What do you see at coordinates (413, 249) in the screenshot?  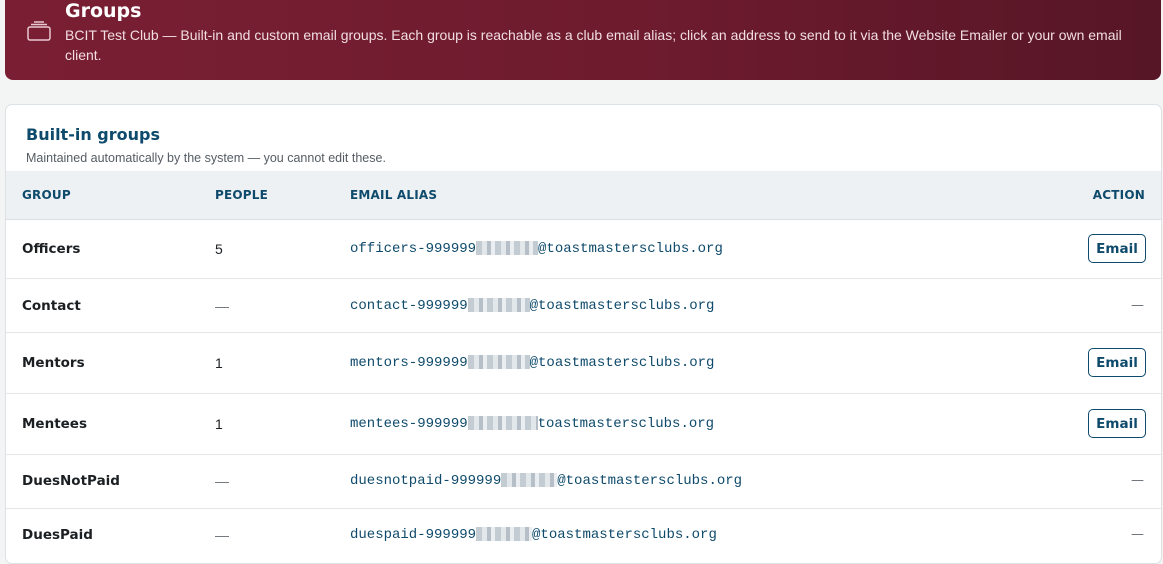 I see `alias-prefix: officers-999999` at bounding box center [413, 249].